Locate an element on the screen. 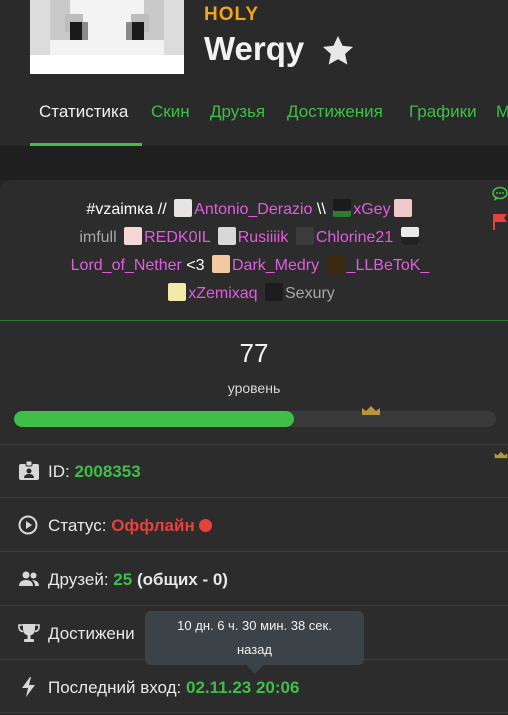 This screenshot has width=508, height=715. report-flag-icon is located at coordinates (500, 222).